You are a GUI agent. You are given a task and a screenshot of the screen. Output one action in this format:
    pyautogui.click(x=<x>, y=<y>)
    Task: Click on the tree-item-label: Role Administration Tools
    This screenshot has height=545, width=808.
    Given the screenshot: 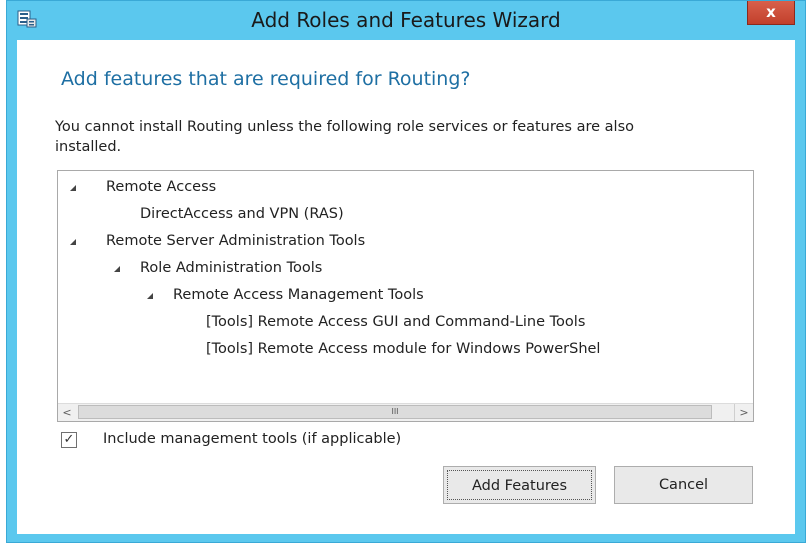 What is the action you would take?
    pyautogui.click(x=231, y=268)
    